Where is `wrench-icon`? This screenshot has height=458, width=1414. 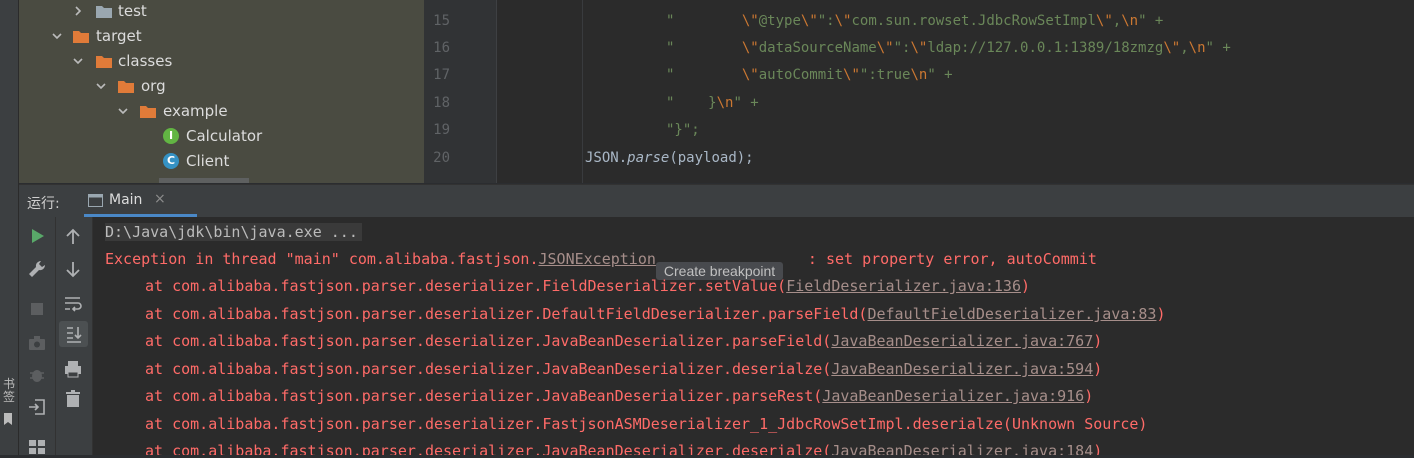
wrench-icon is located at coordinates (37, 269).